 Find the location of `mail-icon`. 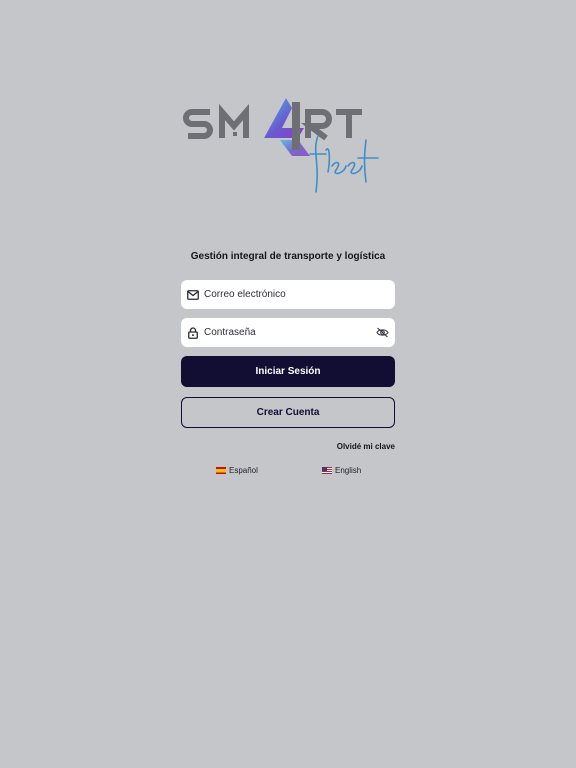

mail-icon is located at coordinates (193, 295).